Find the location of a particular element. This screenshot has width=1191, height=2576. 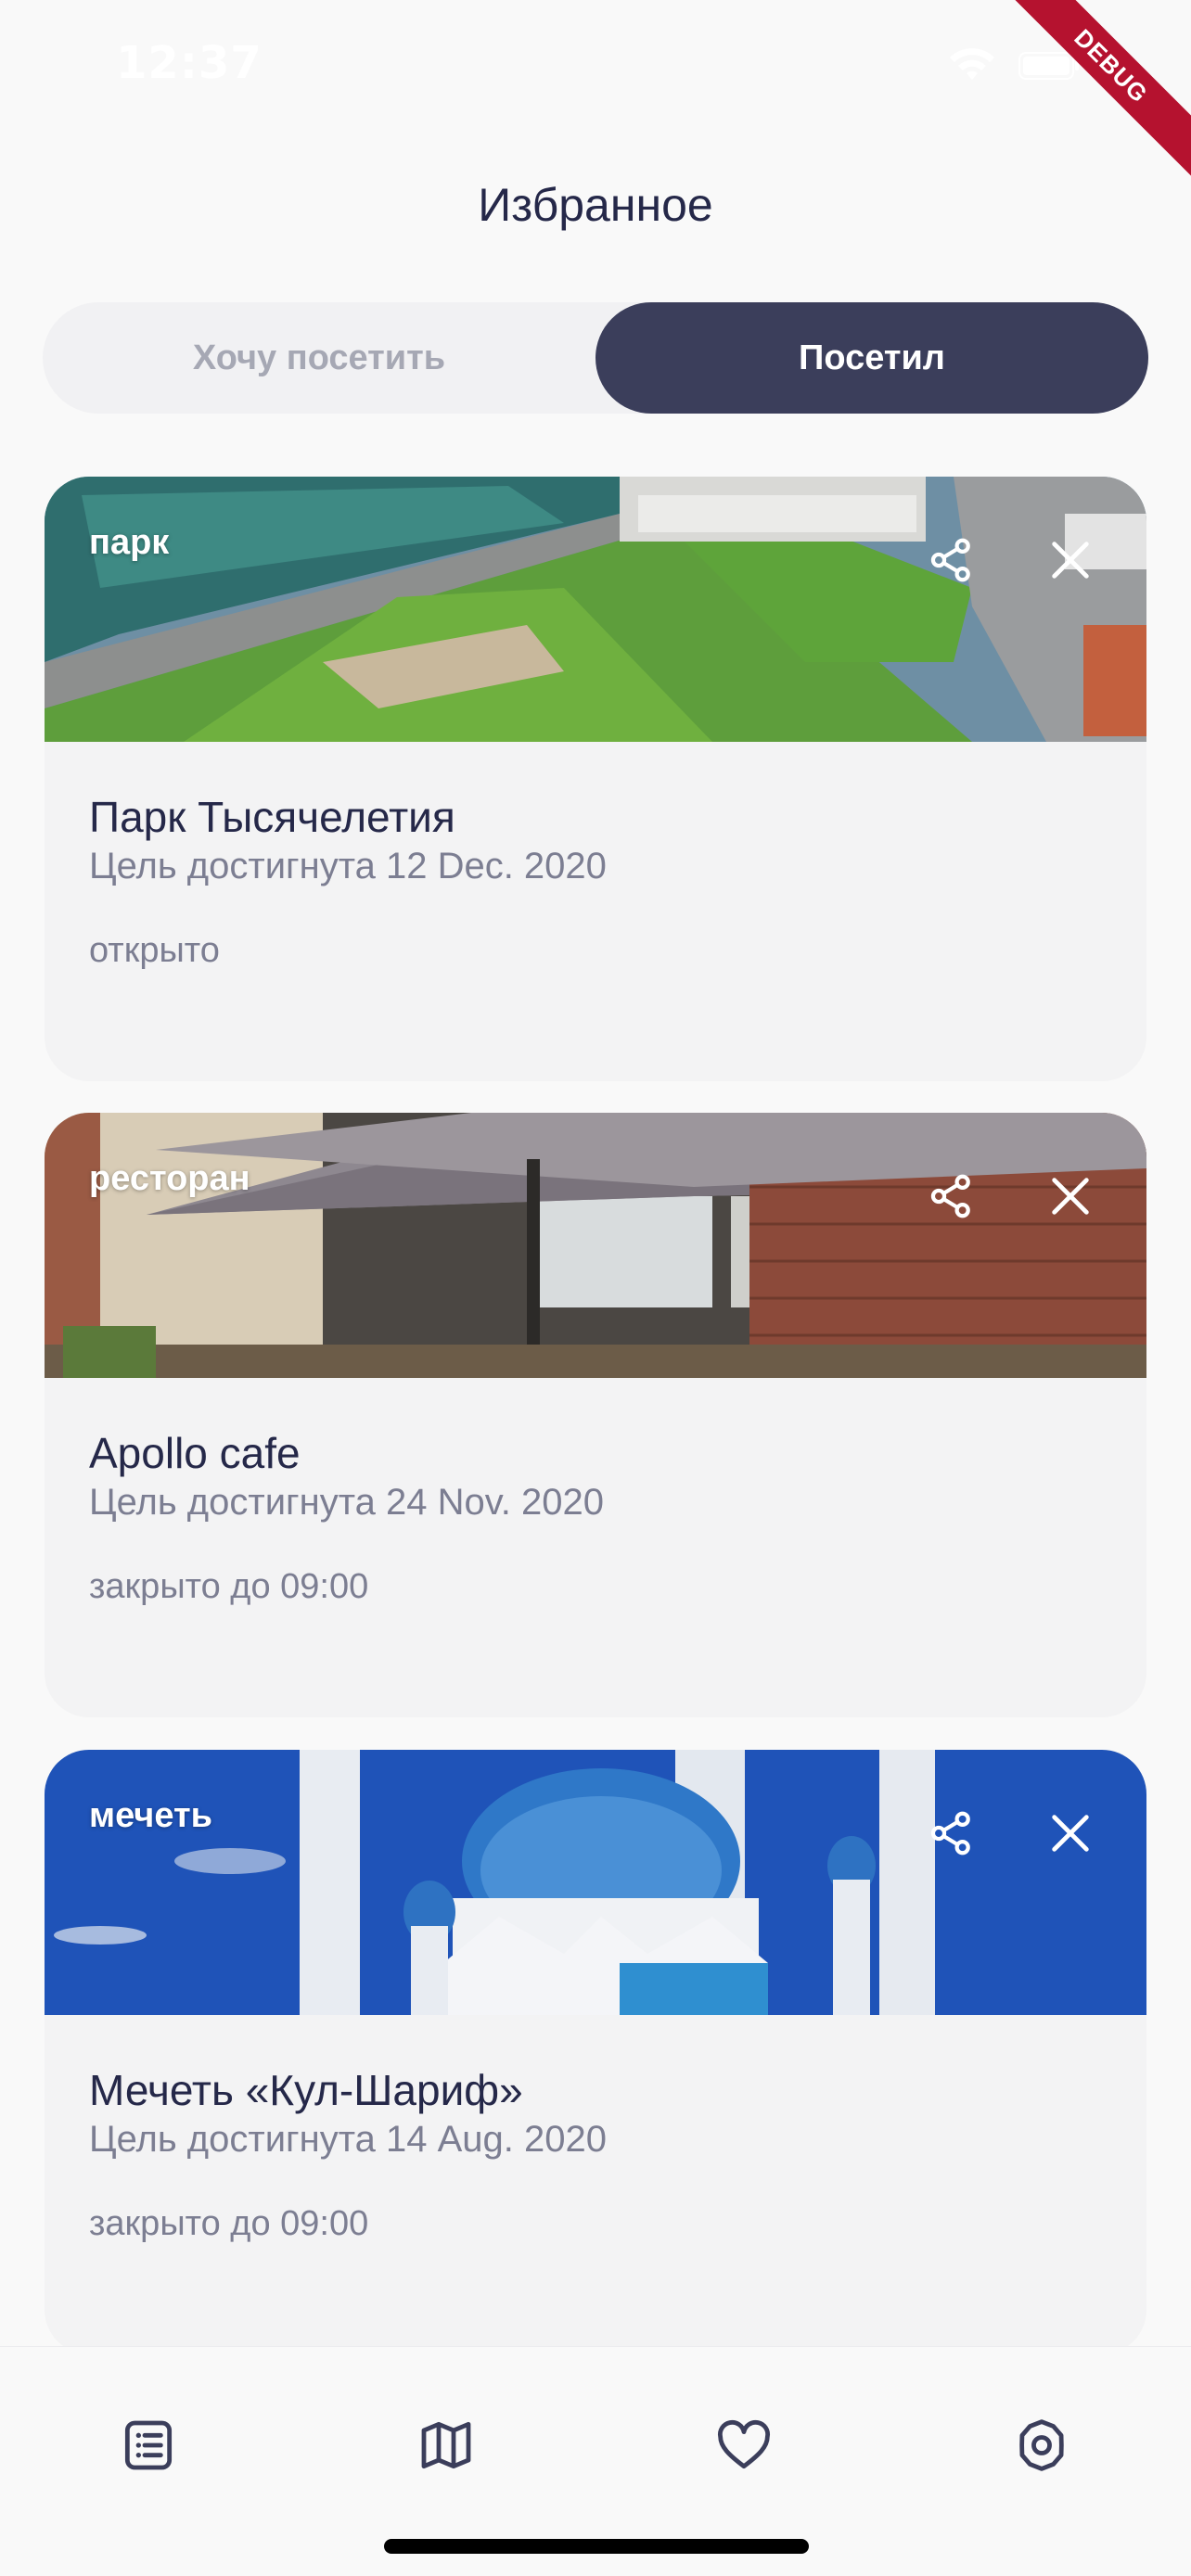

place-type: мечеть is located at coordinates (151, 1815).